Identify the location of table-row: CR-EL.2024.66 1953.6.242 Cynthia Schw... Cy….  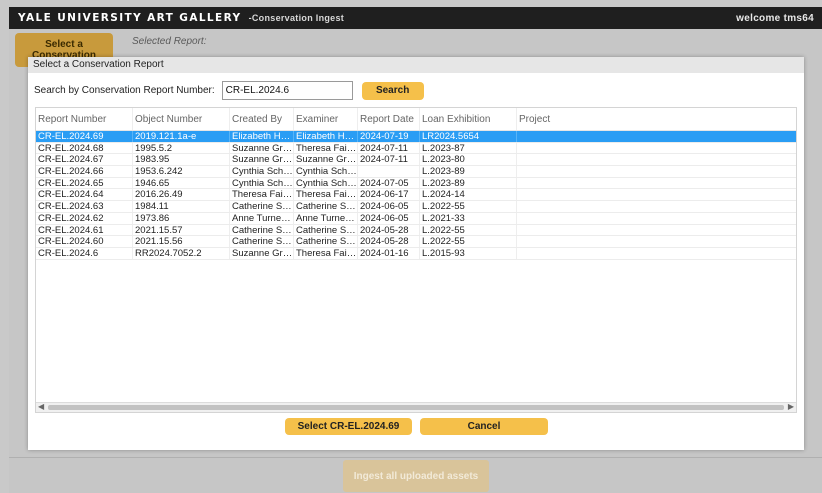
(416, 172).